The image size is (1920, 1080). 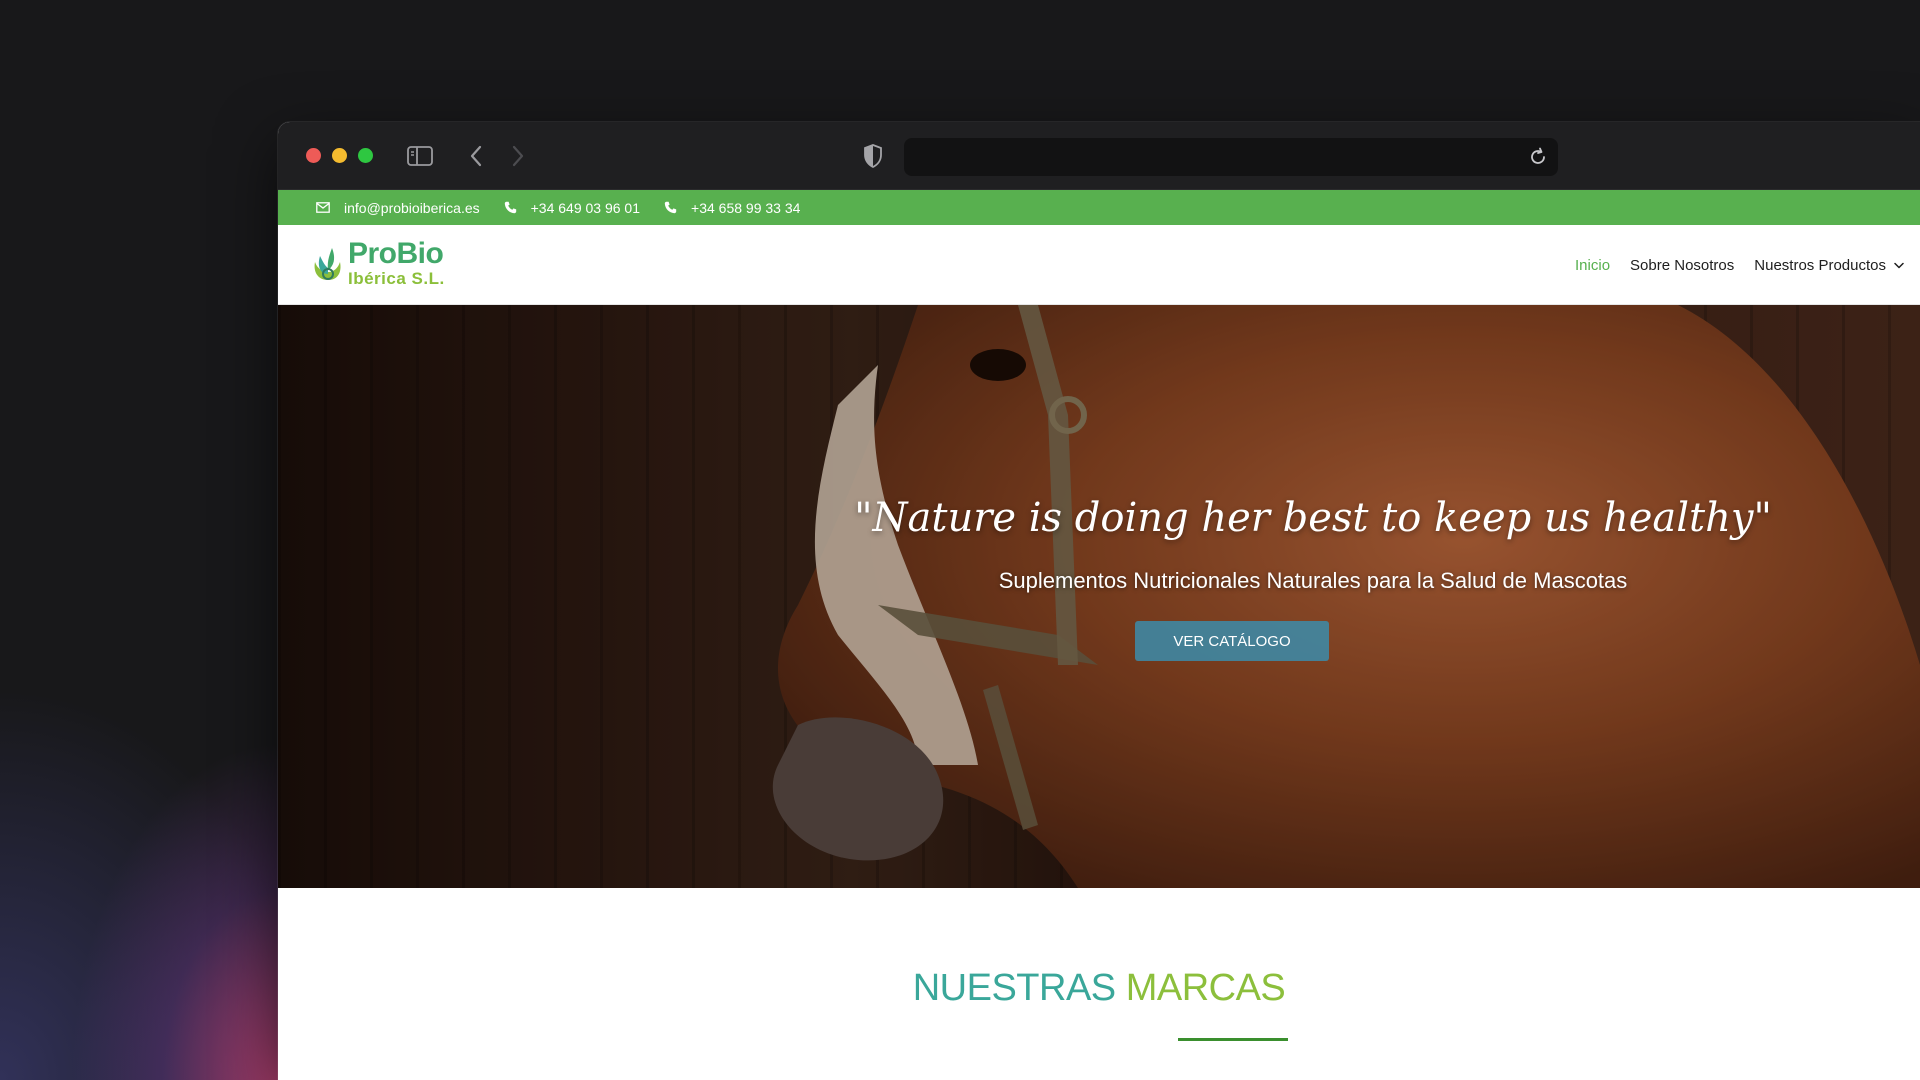 I want to click on mail-icon, so click(x=323, y=207).